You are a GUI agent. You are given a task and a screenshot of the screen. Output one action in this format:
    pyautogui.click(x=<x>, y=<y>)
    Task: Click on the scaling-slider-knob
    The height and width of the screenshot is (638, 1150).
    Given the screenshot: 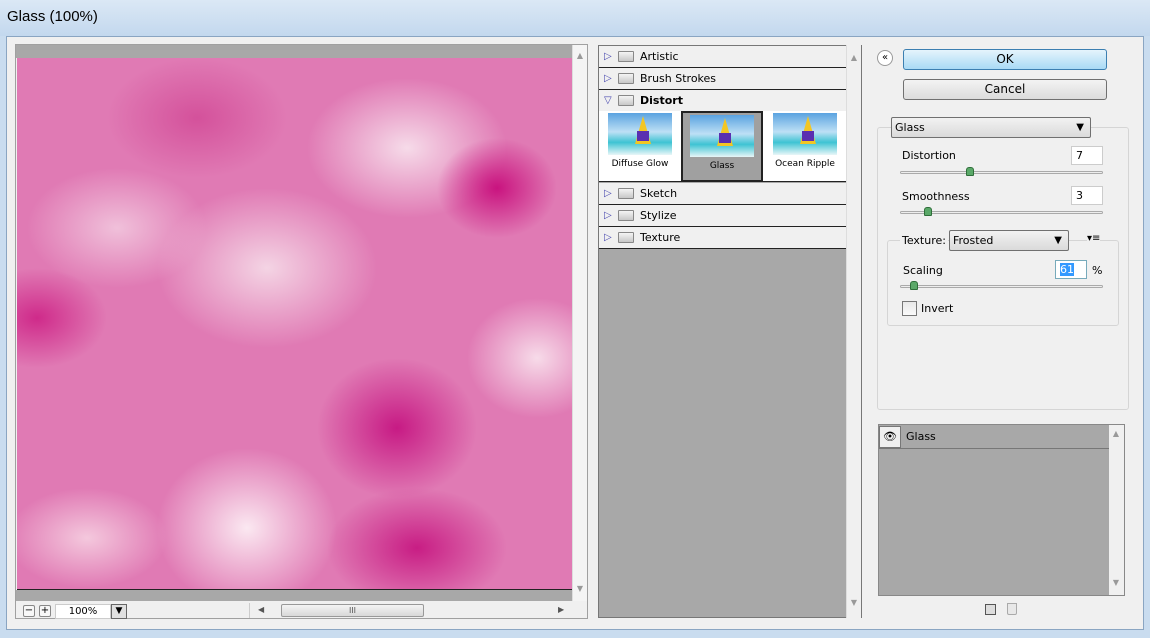 What is the action you would take?
    pyautogui.click(x=914, y=285)
    